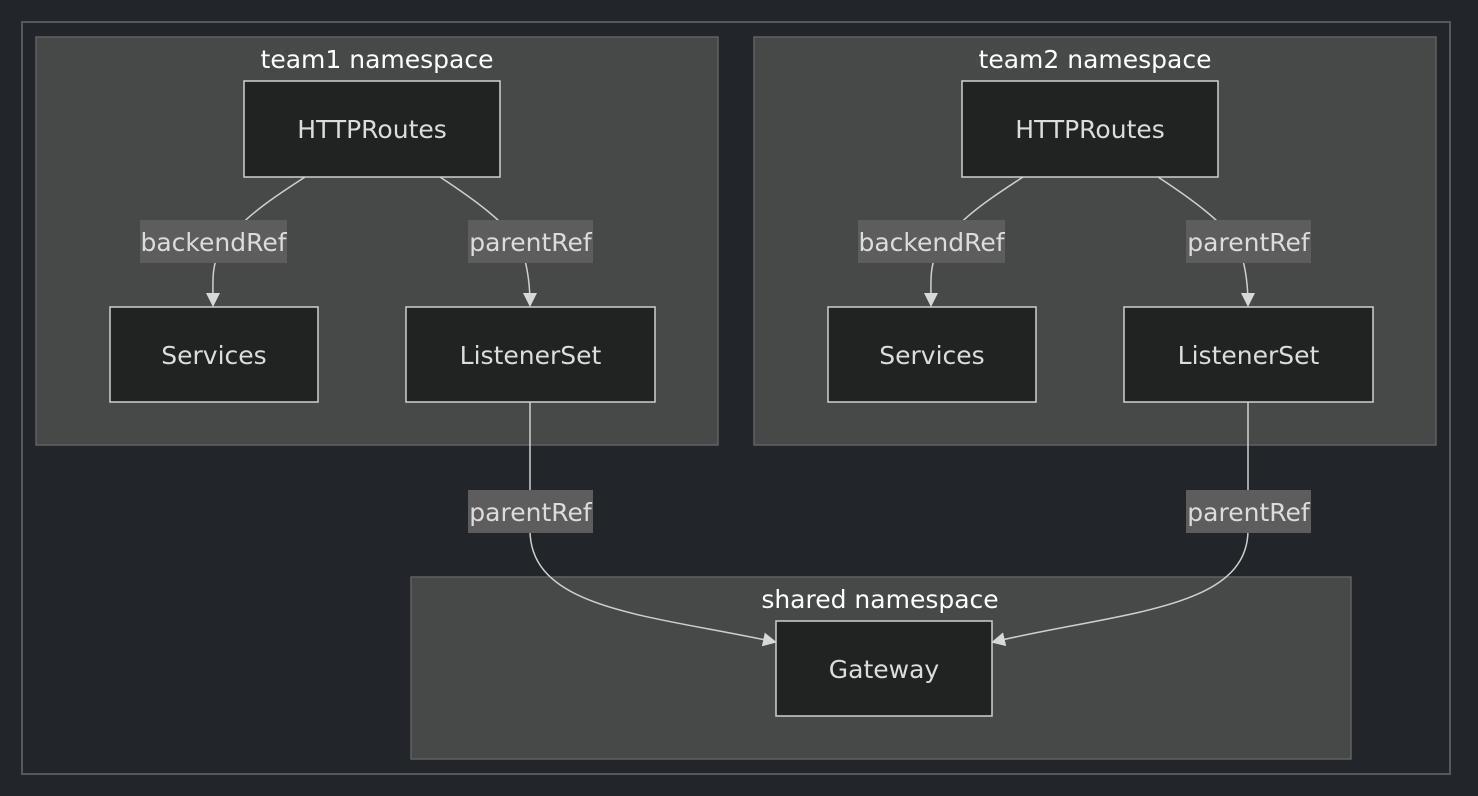  I want to click on edge-label-team1-to-gateway: parentRef, so click(530, 511).